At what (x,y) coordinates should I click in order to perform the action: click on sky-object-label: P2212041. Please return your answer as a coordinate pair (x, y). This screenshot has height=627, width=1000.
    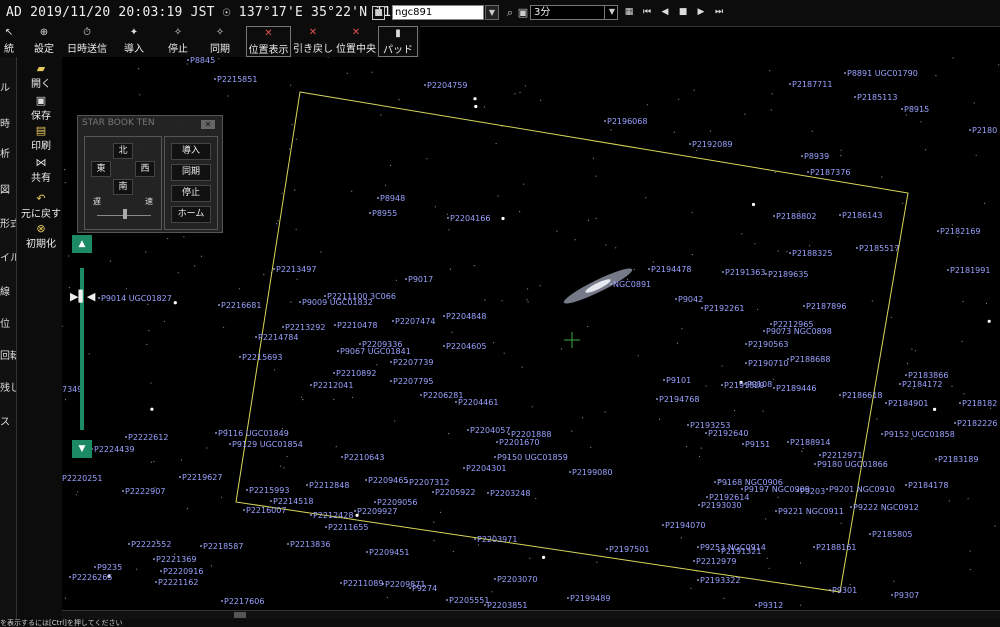
    Looking at the image, I should click on (333, 385).